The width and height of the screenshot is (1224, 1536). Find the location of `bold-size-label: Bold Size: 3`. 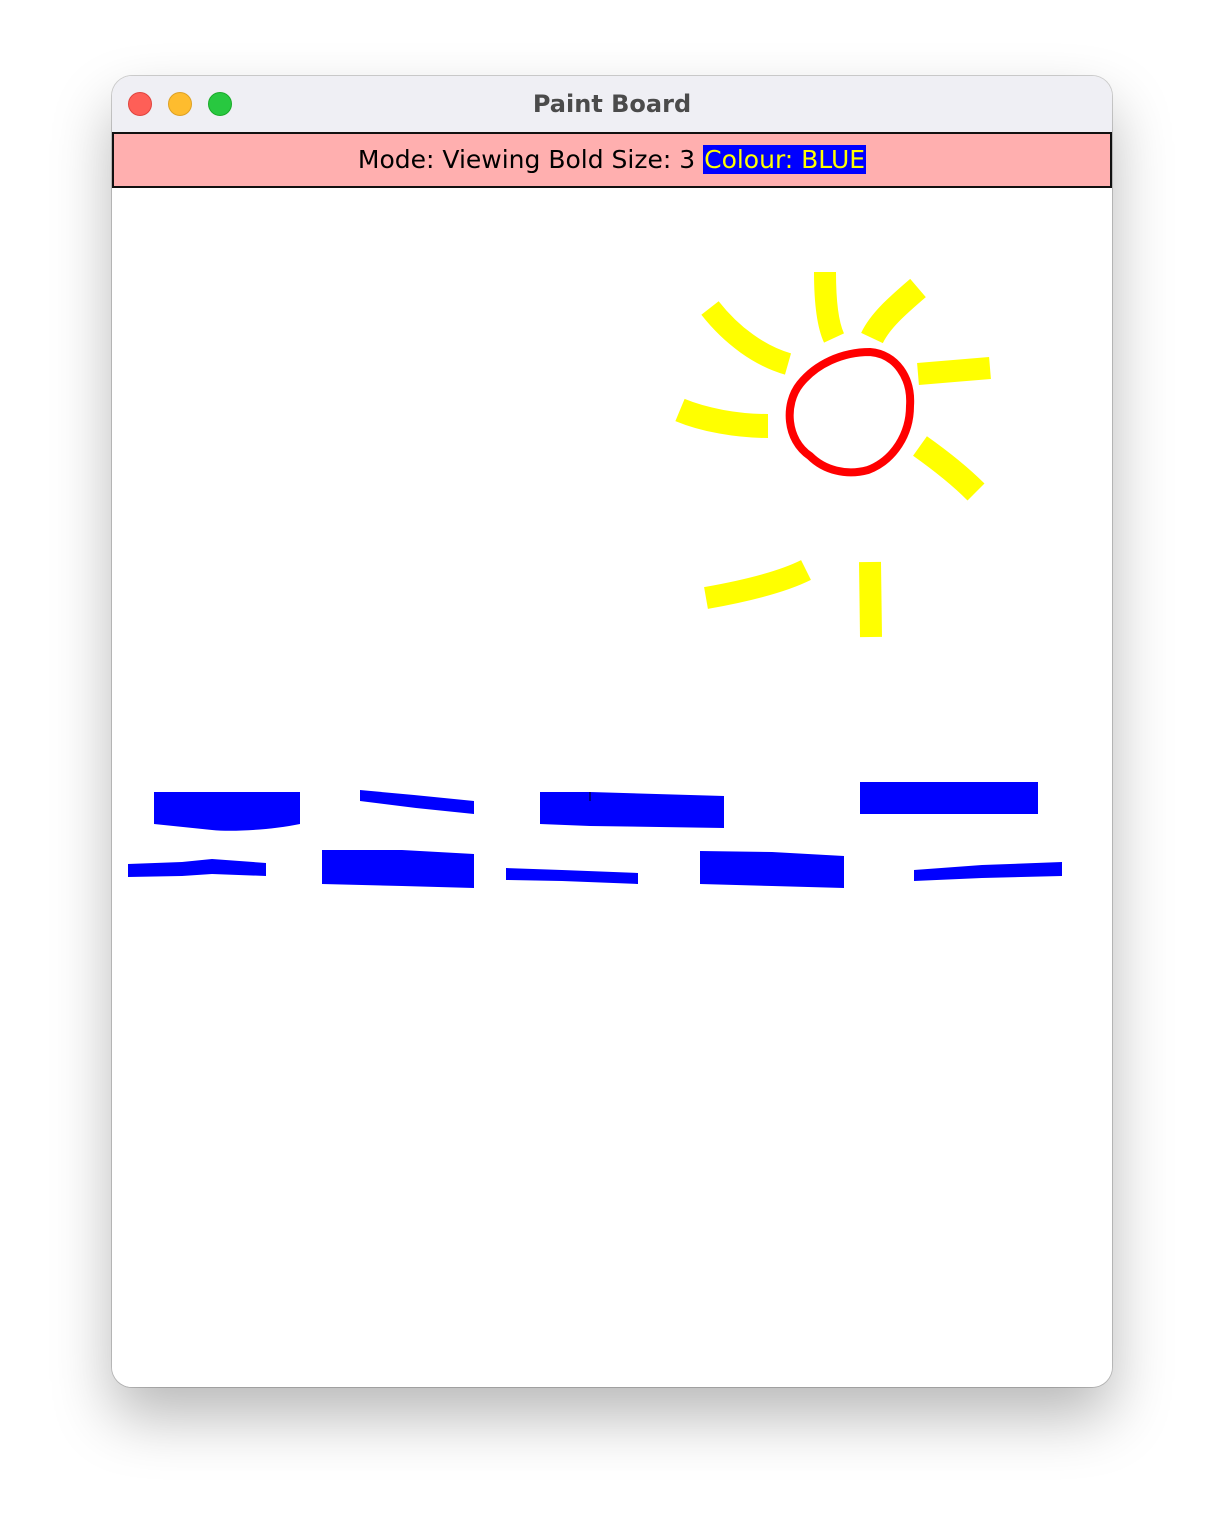

bold-size-label: Bold Size: 3 is located at coordinates (622, 159).